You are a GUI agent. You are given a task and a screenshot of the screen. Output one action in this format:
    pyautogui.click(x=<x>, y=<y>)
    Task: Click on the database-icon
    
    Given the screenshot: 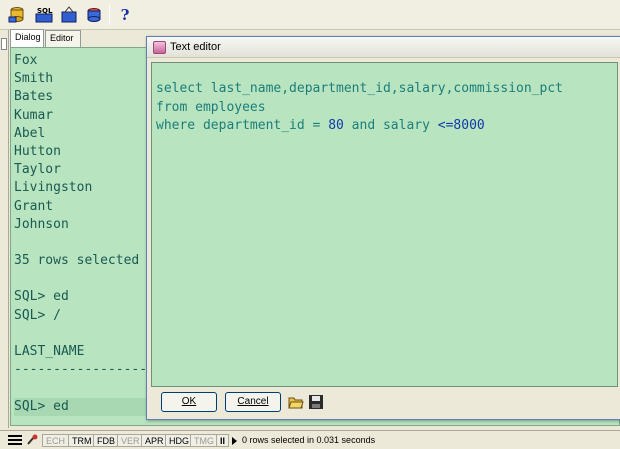 What is the action you would take?
    pyautogui.click(x=69, y=15)
    